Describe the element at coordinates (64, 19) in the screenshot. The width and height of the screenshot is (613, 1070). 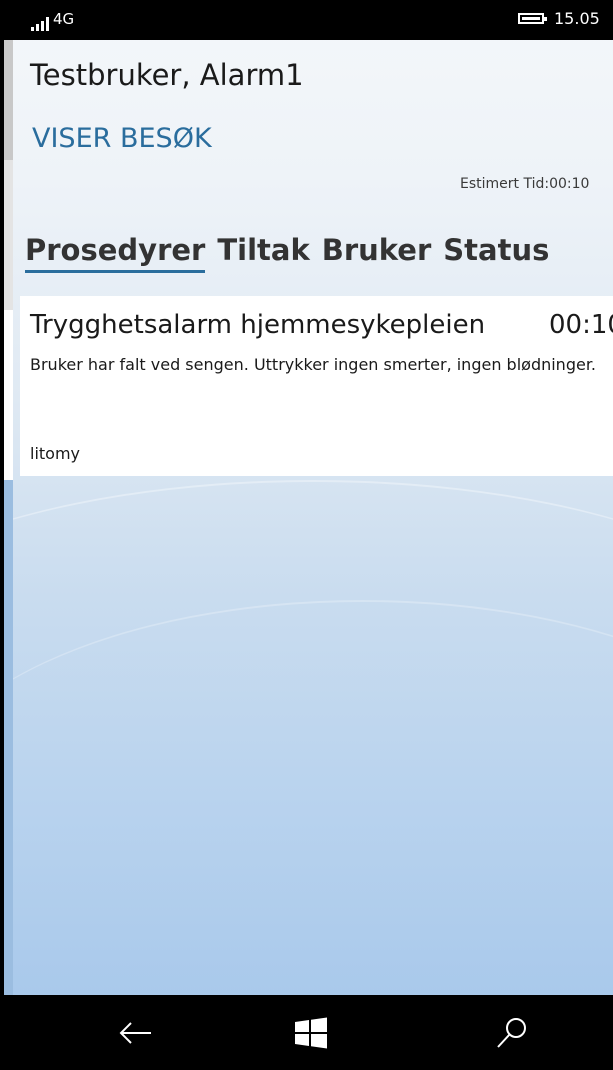
I see `network-type: 4G` at that location.